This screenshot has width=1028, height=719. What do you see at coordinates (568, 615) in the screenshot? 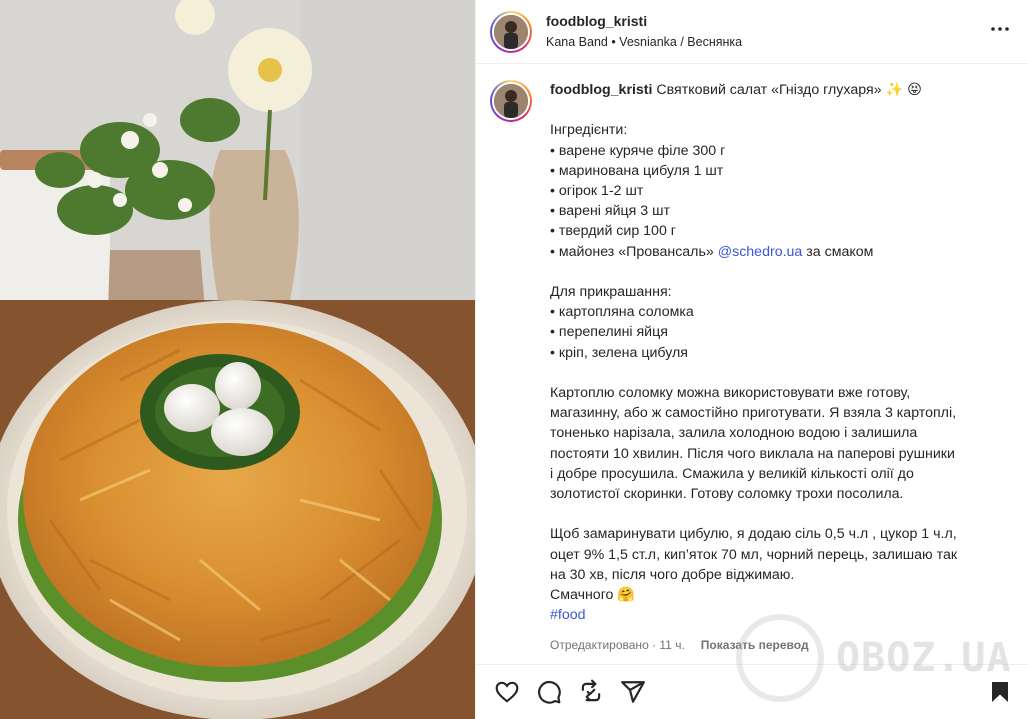
I see `hashtag-link: #food` at bounding box center [568, 615].